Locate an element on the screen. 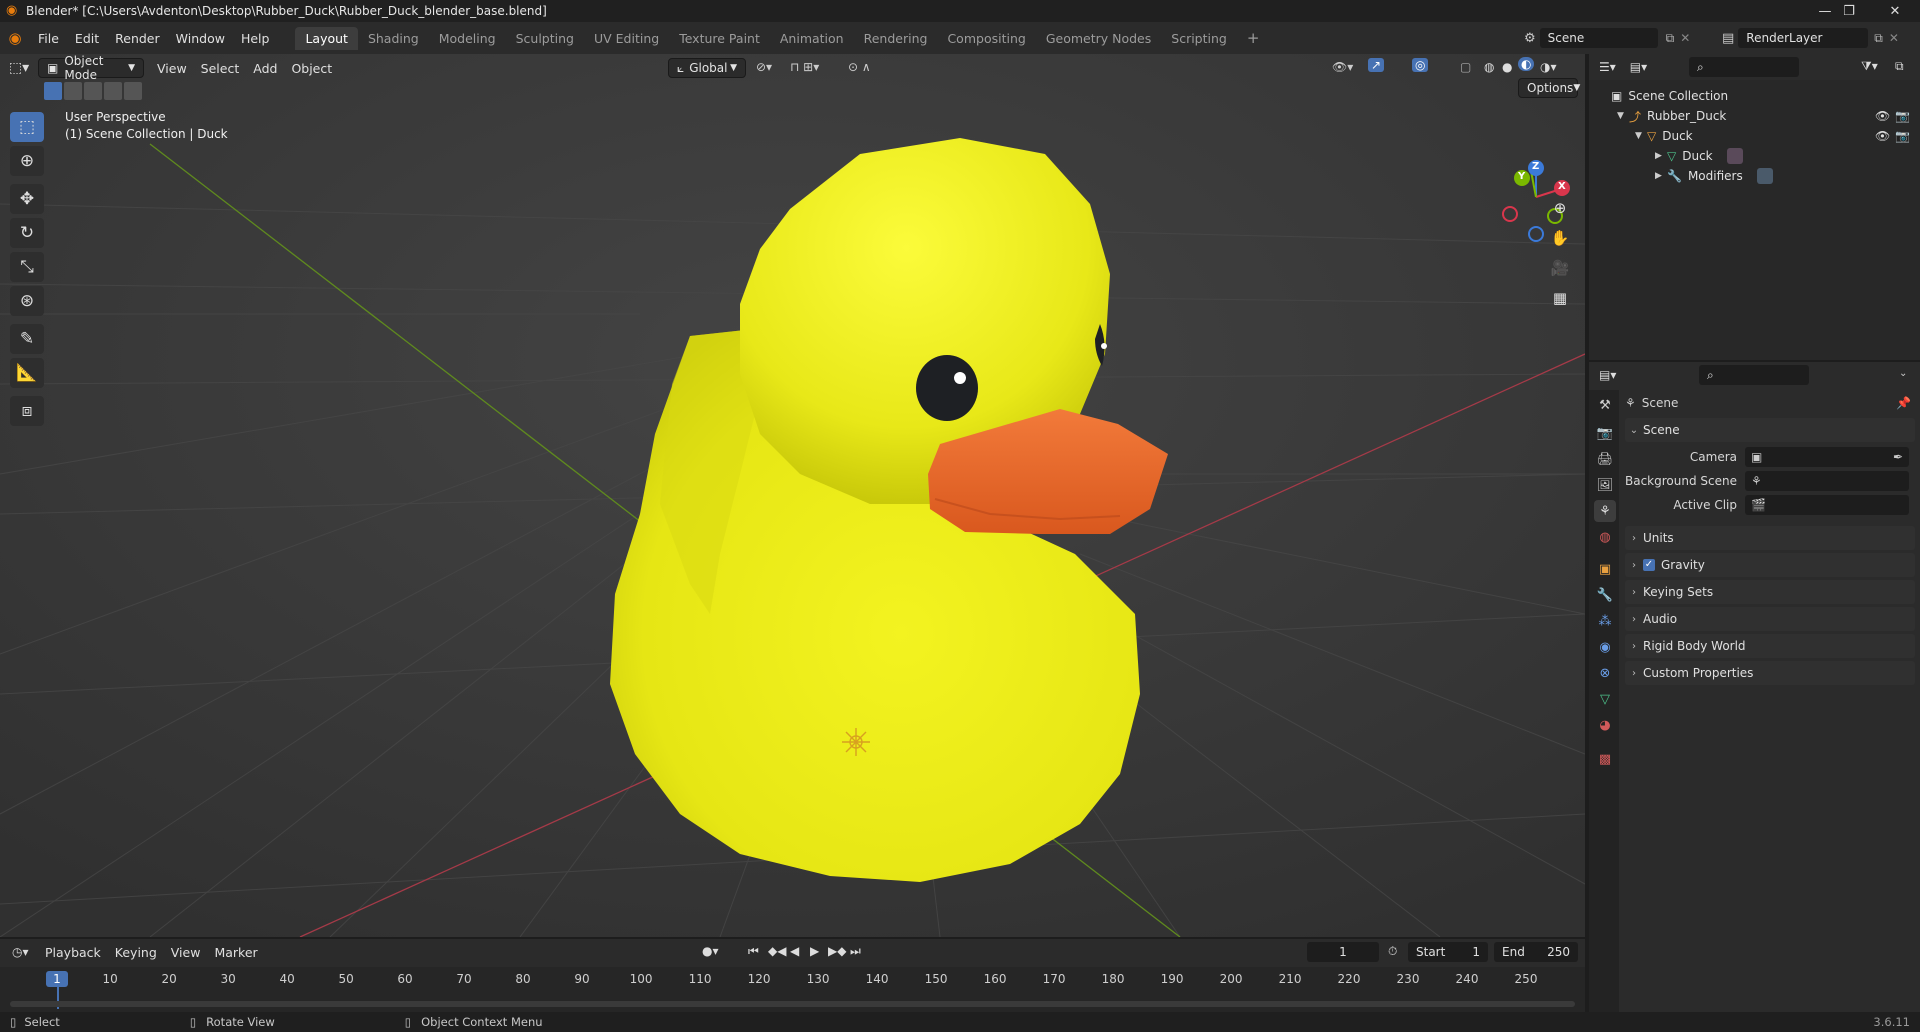 This screenshot has width=1920, height=1032. material-shading-icon: ◐ is located at coordinates (1526, 64).